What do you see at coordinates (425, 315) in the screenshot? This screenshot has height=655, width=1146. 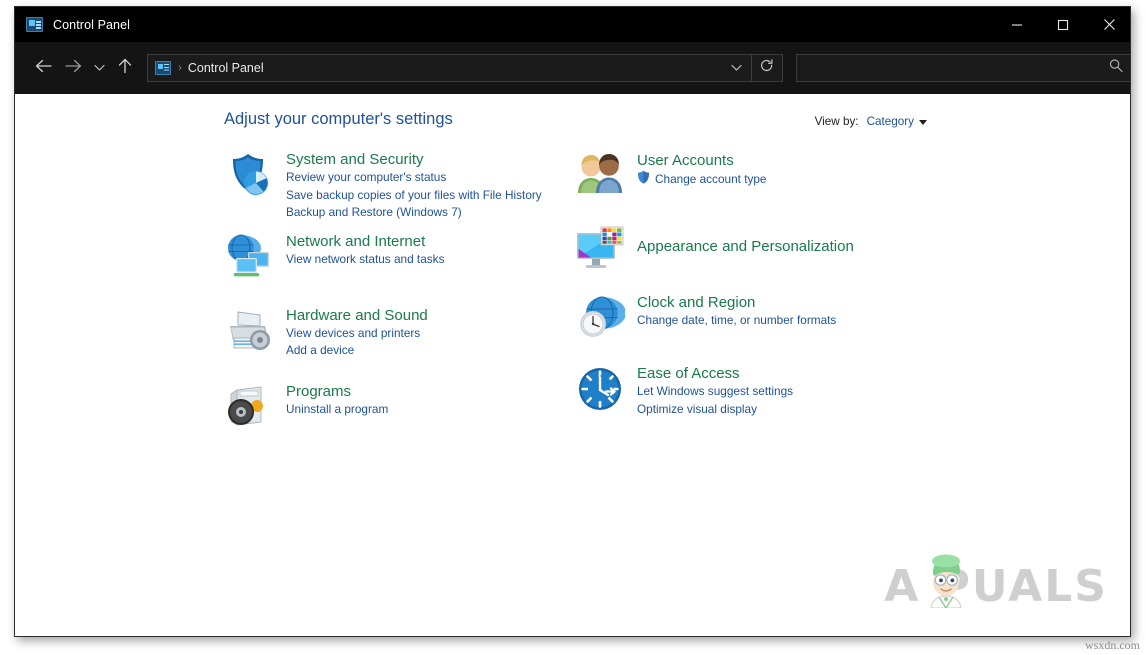 I see `category-title: Hardware and Sound` at bounding box center [425, 315].